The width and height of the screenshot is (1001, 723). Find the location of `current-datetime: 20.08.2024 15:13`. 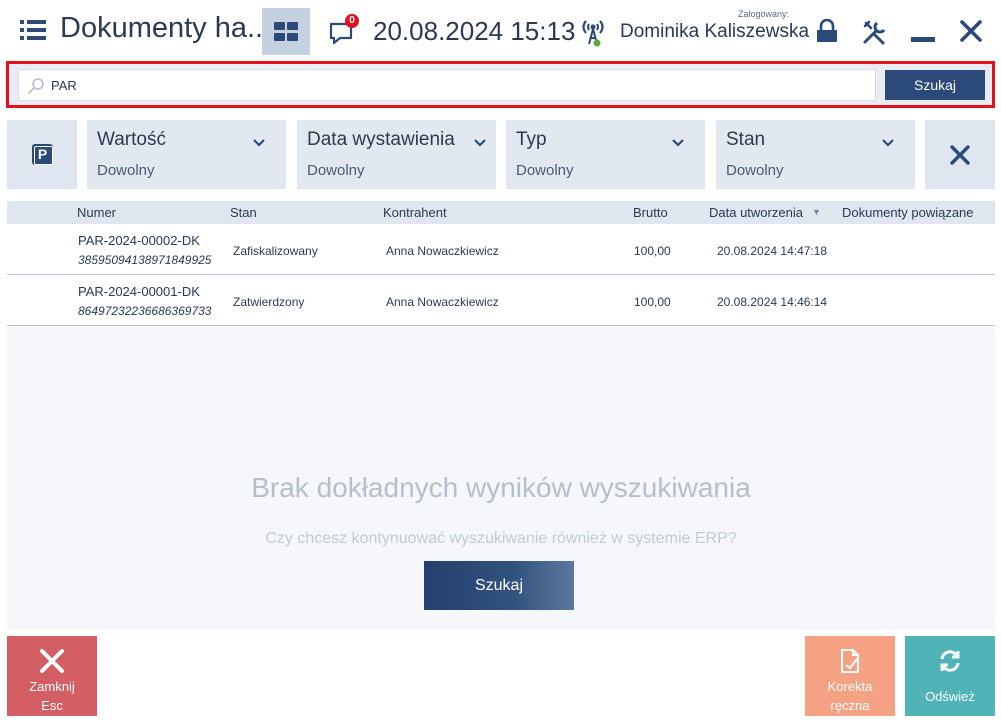

current-datetime: 20.08.2024 15:13 is located at coordinates (474, 31).